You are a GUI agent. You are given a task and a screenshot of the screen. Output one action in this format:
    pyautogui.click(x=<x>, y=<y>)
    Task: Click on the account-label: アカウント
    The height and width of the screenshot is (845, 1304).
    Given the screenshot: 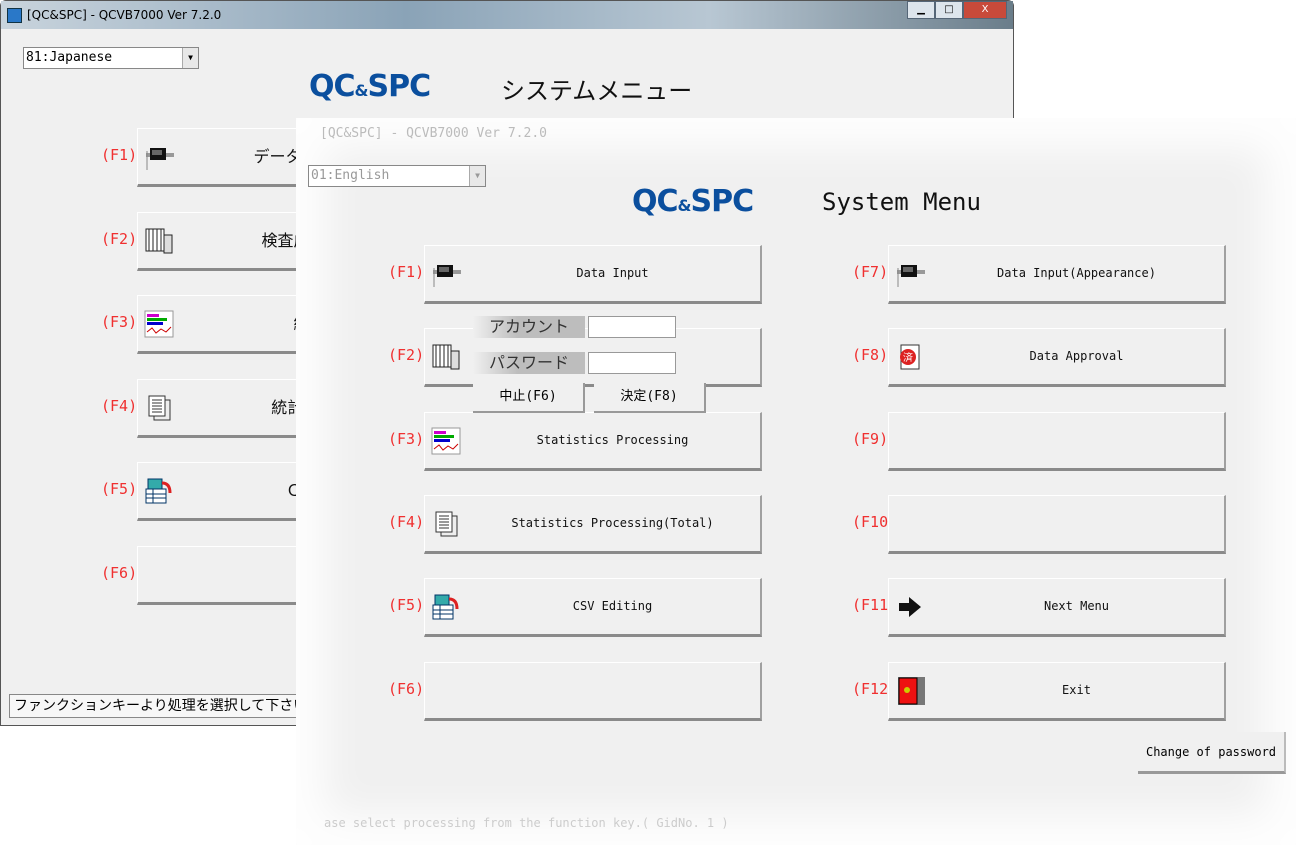 What is the action you would take?
    pyautogui.click(x=529, y=327)
    